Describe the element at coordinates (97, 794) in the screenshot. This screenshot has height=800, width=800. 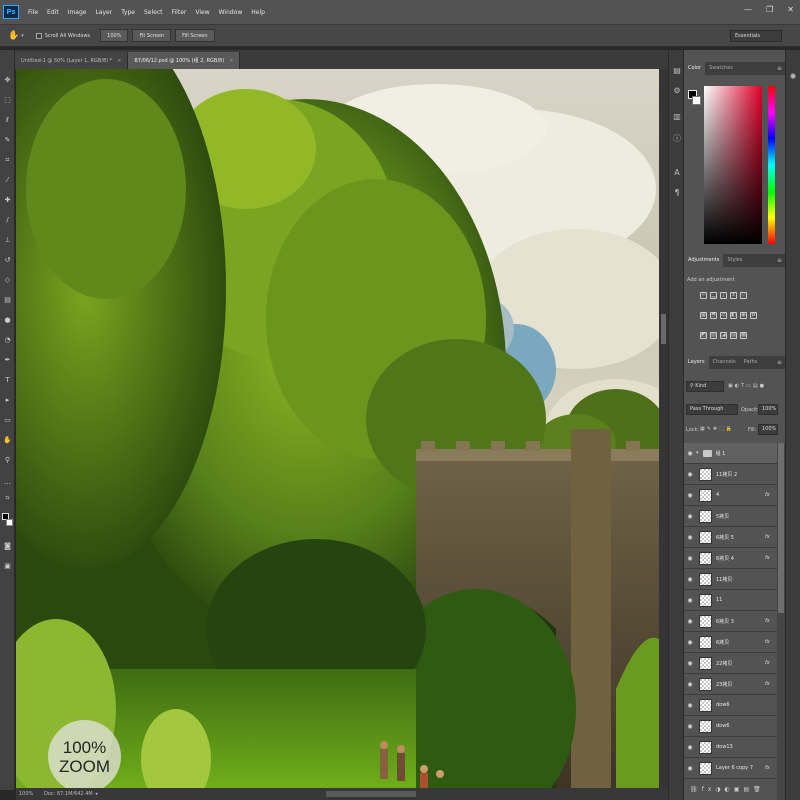
I see `status-menu-chevron-icon: ▸` at that location.